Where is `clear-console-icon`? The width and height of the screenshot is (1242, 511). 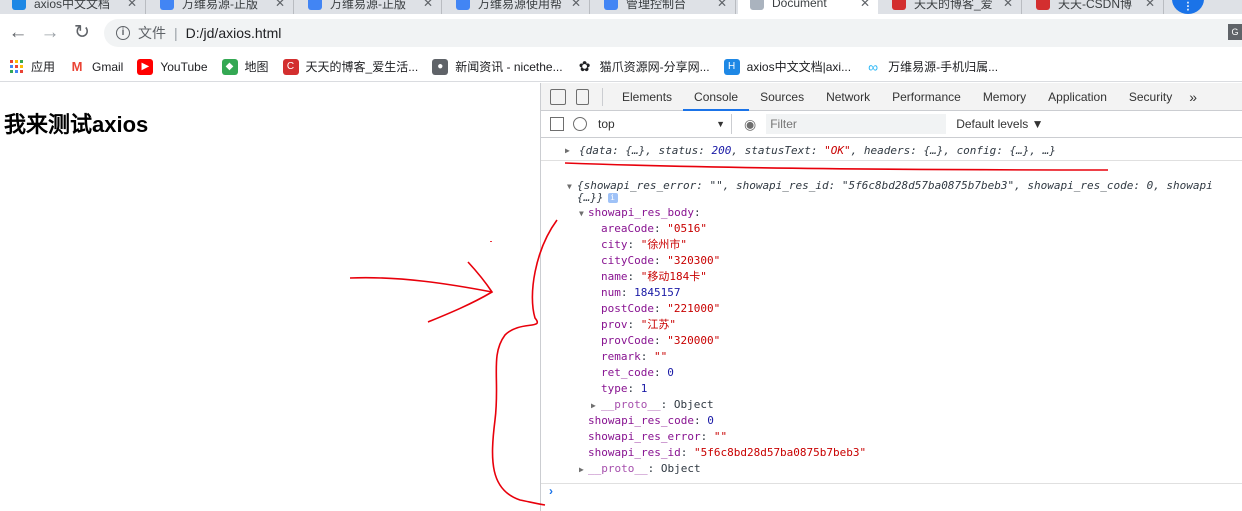 clear-console-icon is located at coordinates (580, 124).